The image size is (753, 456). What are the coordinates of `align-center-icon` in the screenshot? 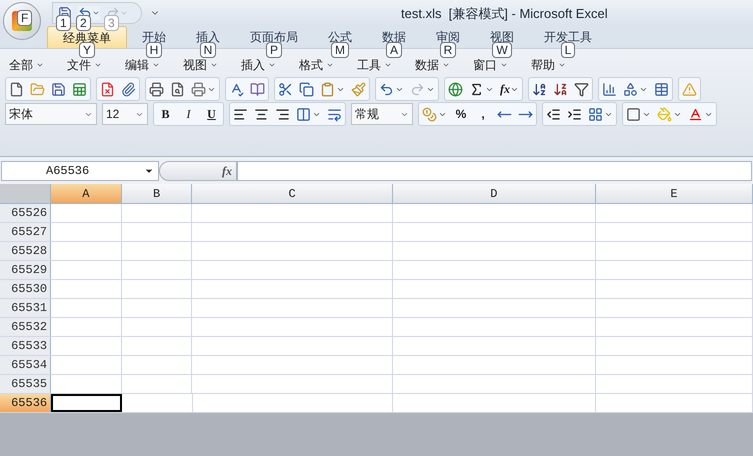 It's located at (261, 114).